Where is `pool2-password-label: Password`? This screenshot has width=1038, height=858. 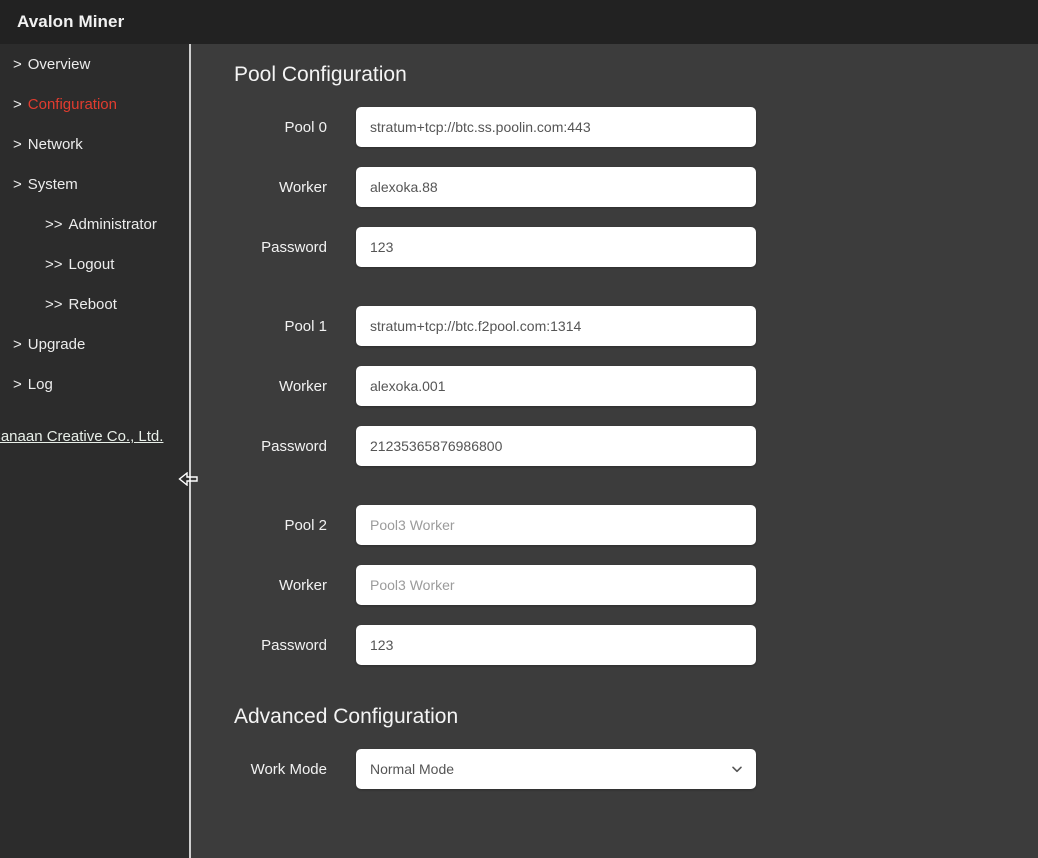 pool2-password-label: Password is located at coordinates (294, 645).